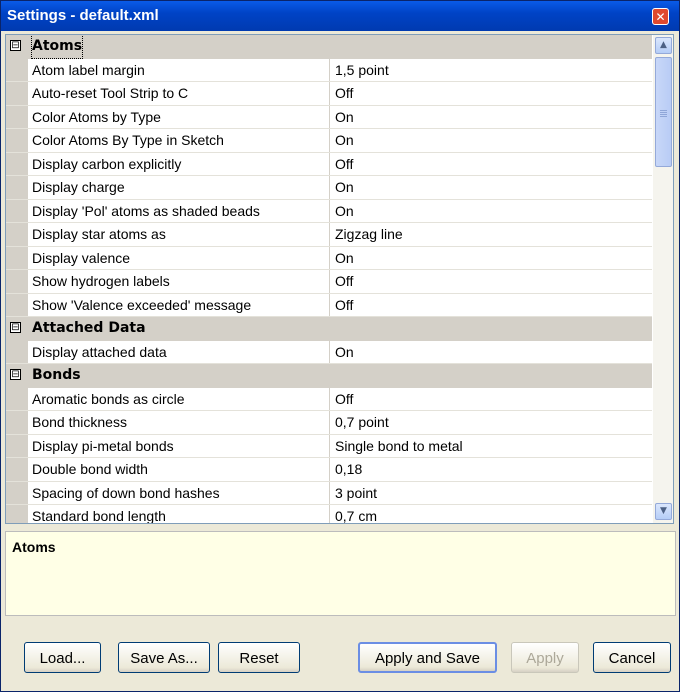 The width and height of the screenshot is (680, 692). What do you see at coordinates (181, 445) in the screenshot?
I see `property-name: Display pi-metal bonds` at bounding box center [181, 445].